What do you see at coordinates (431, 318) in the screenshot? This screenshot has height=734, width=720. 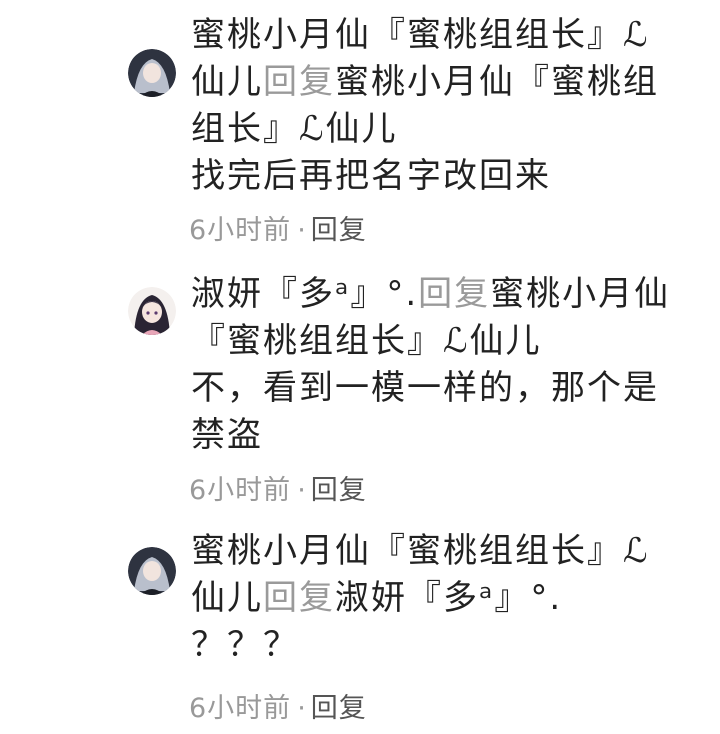 I see `comment-header: 淑妍『多ᵃ』°.回复蜜桃小月仙『蜜桃组组长』ℒ仙儿` at bounding box center [431, 318].